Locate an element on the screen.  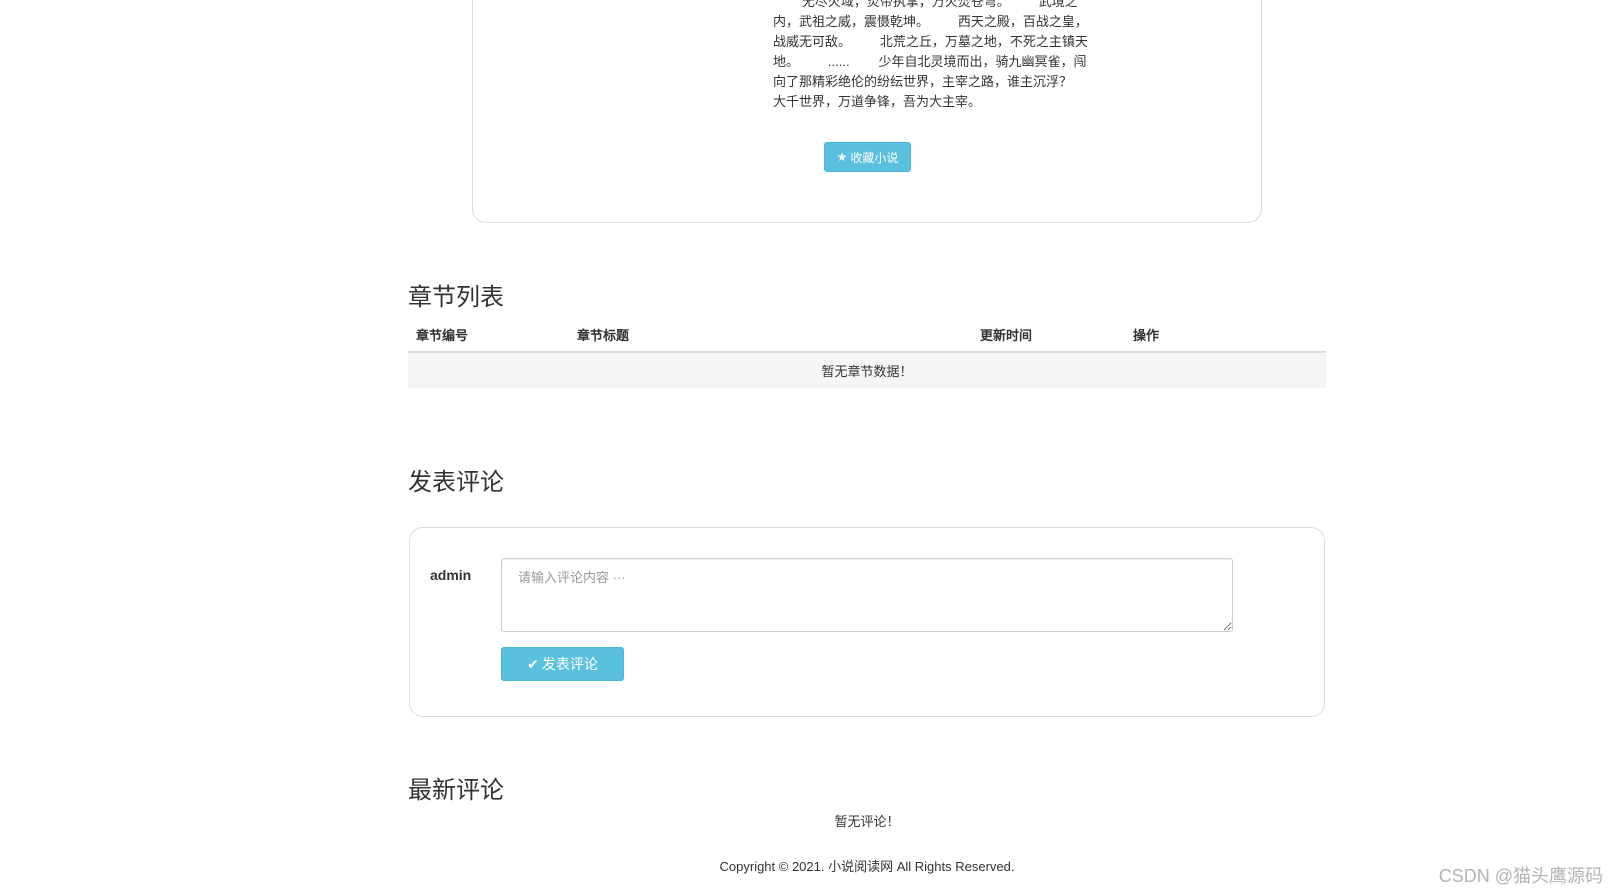
table-row: 暂无章节数据！ is located at coordinates (867, 369).